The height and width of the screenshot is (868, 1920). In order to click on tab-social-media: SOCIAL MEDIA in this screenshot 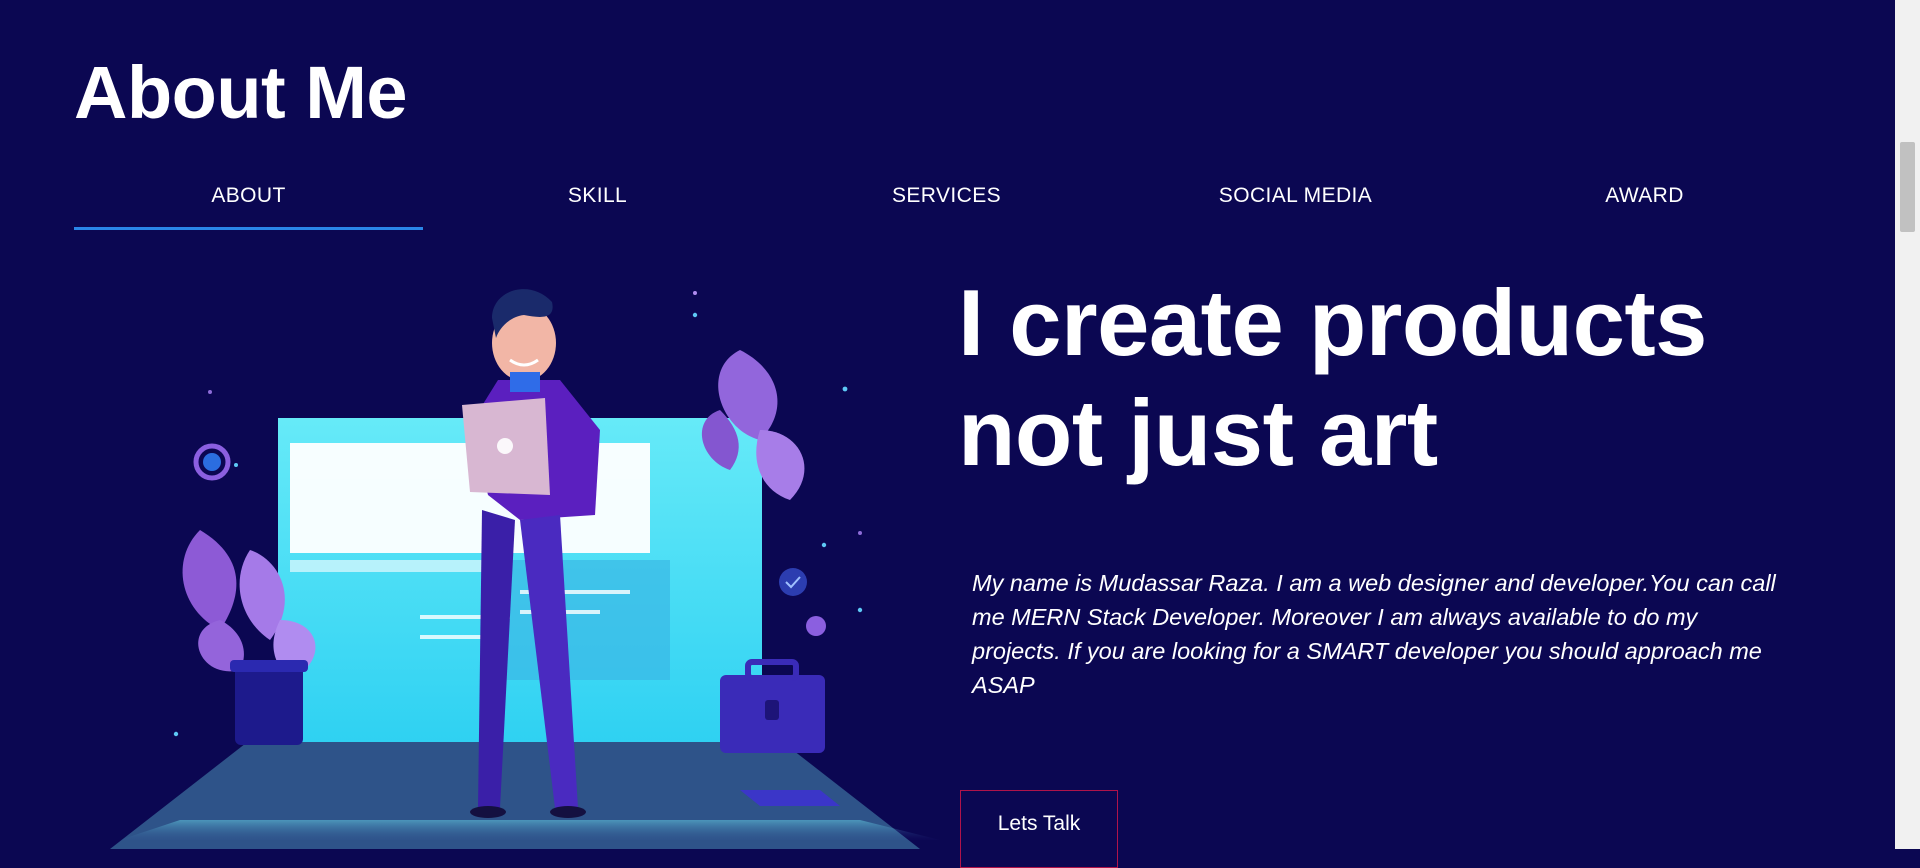, I will do `click(1295, 200)`.